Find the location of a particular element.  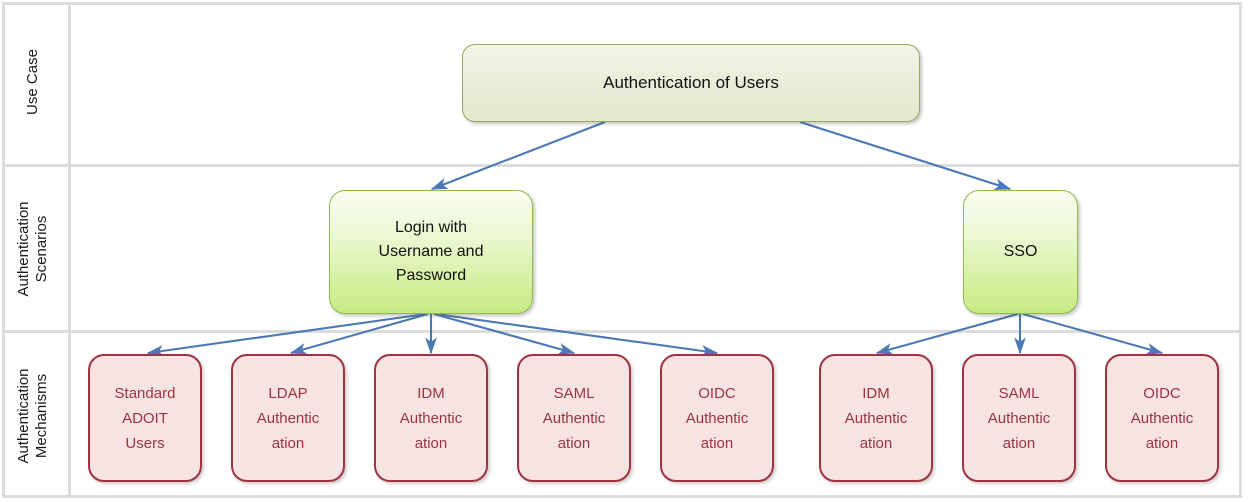

node-ldap-authentication-left-label: LDAP Authentic ation is located at coordinates (288, 418).